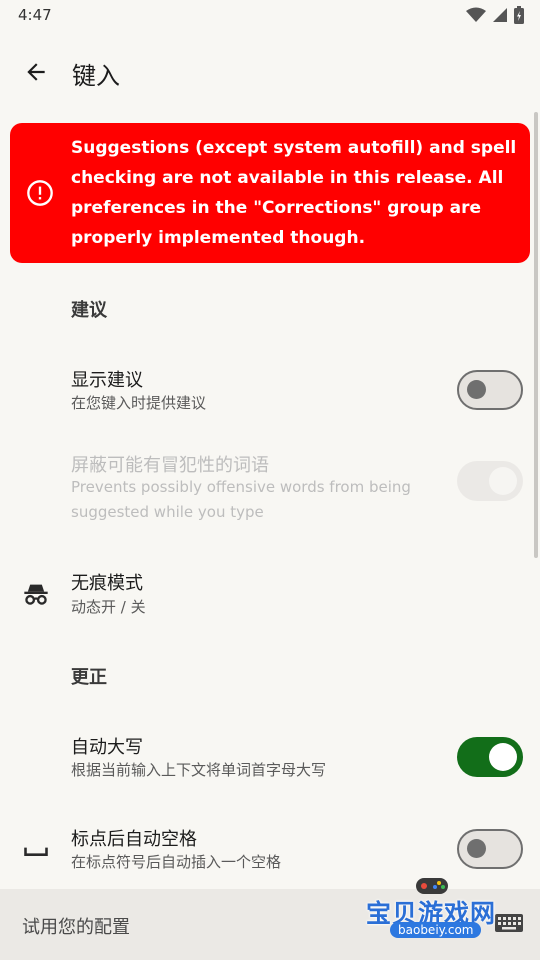 This screenshot has width=540, height=960. I want to click on setting-title: 显示建议, so click(107, 380).